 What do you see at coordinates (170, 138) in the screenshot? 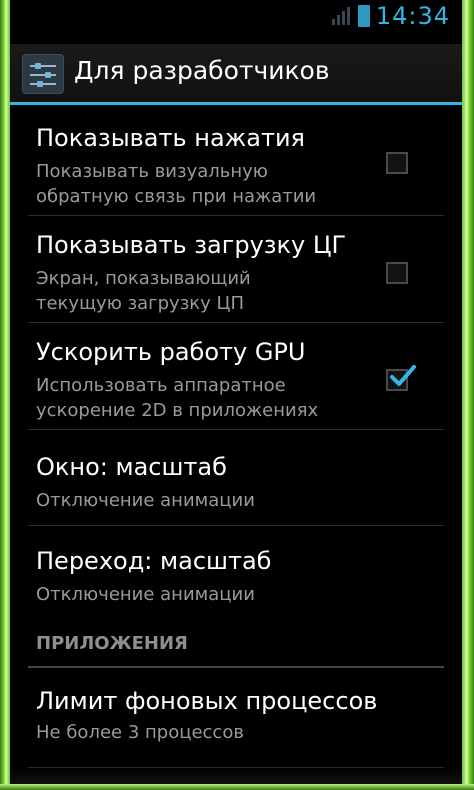
I see `setting-title: Показывать нажатия` at bounding box center [170, 138].